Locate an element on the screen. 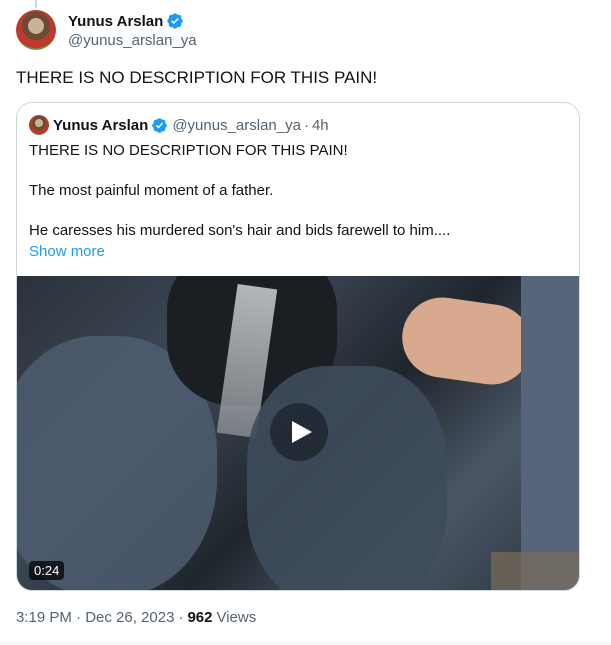 Image resolution: width=611 pixels, height=645 pixels. name-line: Yunus Arslan is located at coordinates (132, 21).